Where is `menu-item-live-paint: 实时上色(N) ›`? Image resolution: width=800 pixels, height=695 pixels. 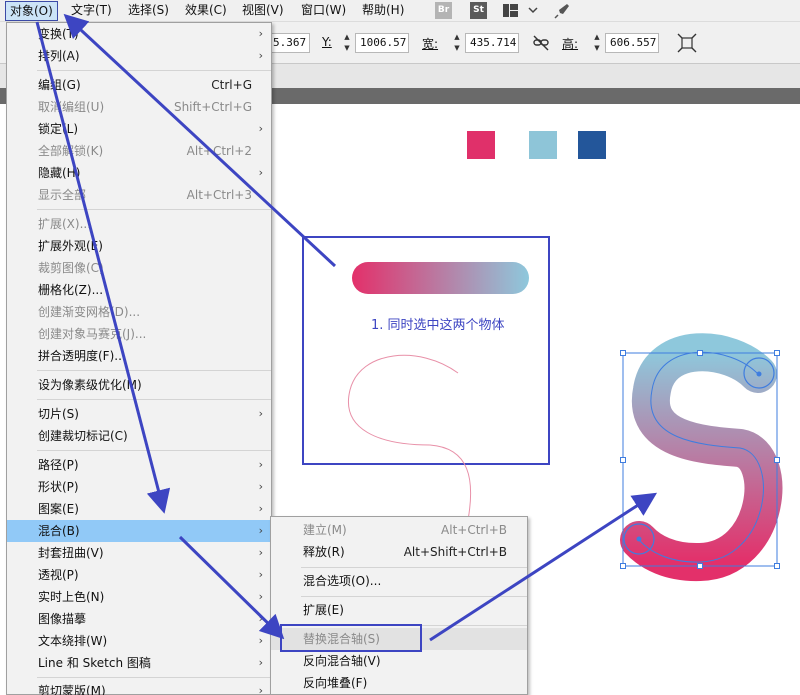 menu-item-live-paint: 实时上色(N) › is located at coordinates (139, 597).